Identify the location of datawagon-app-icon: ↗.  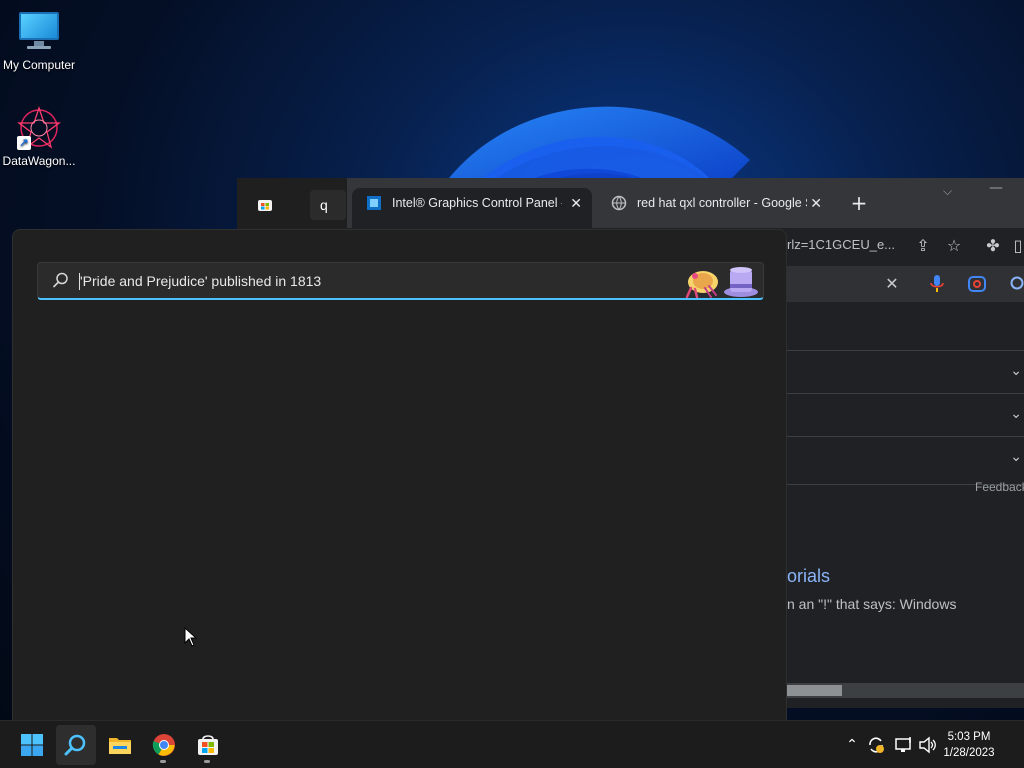
(39, 127).